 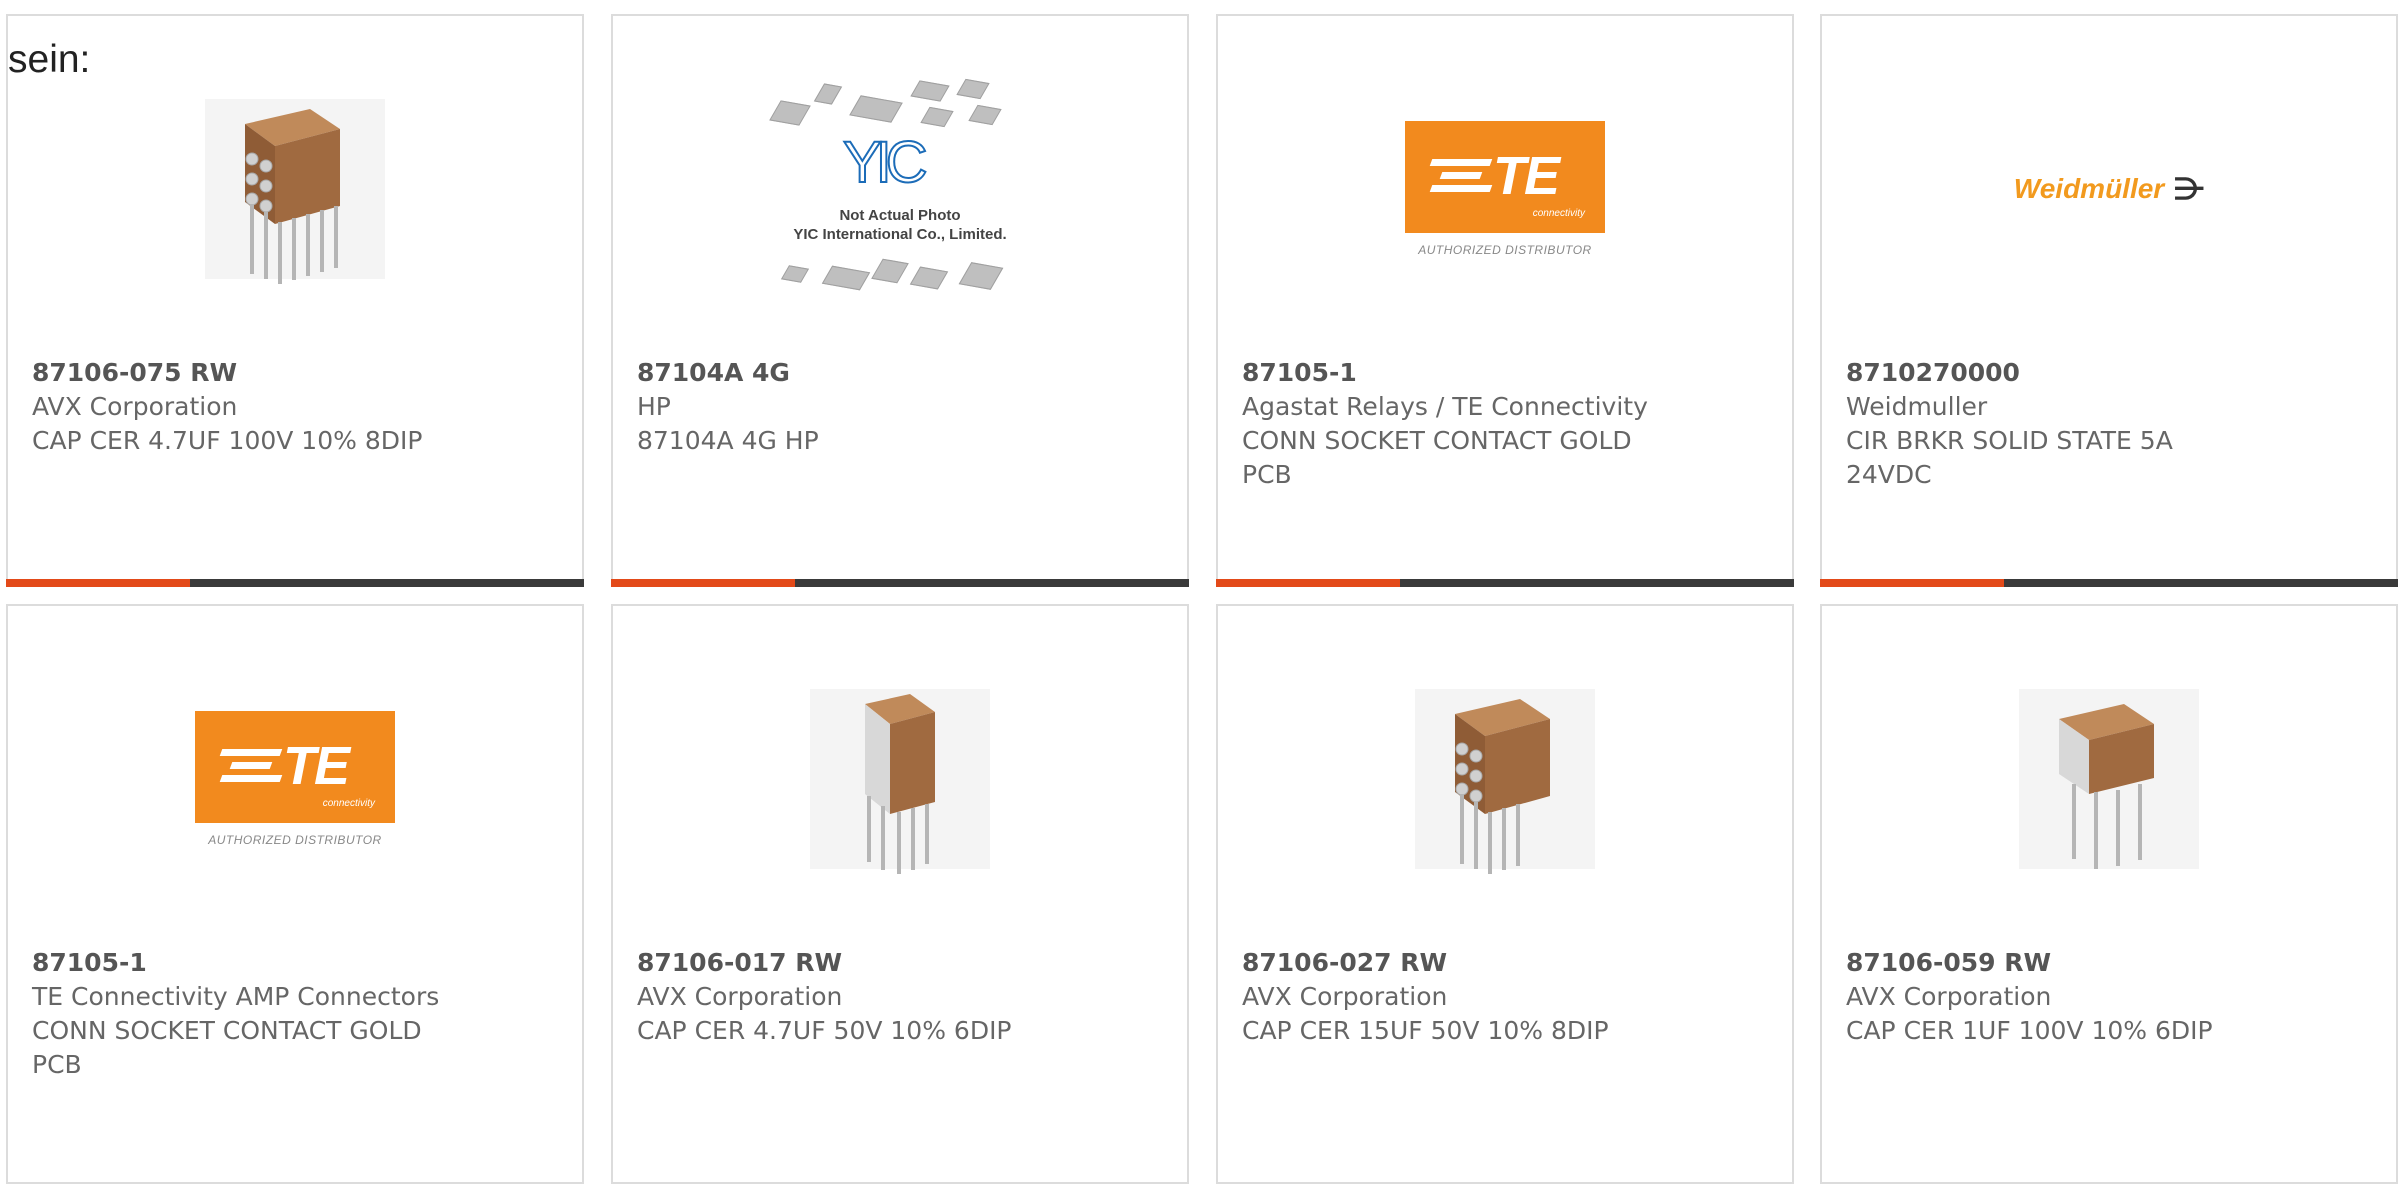 I want to click on image-caption: Not Actual Photo, so click(x=900, y=215).